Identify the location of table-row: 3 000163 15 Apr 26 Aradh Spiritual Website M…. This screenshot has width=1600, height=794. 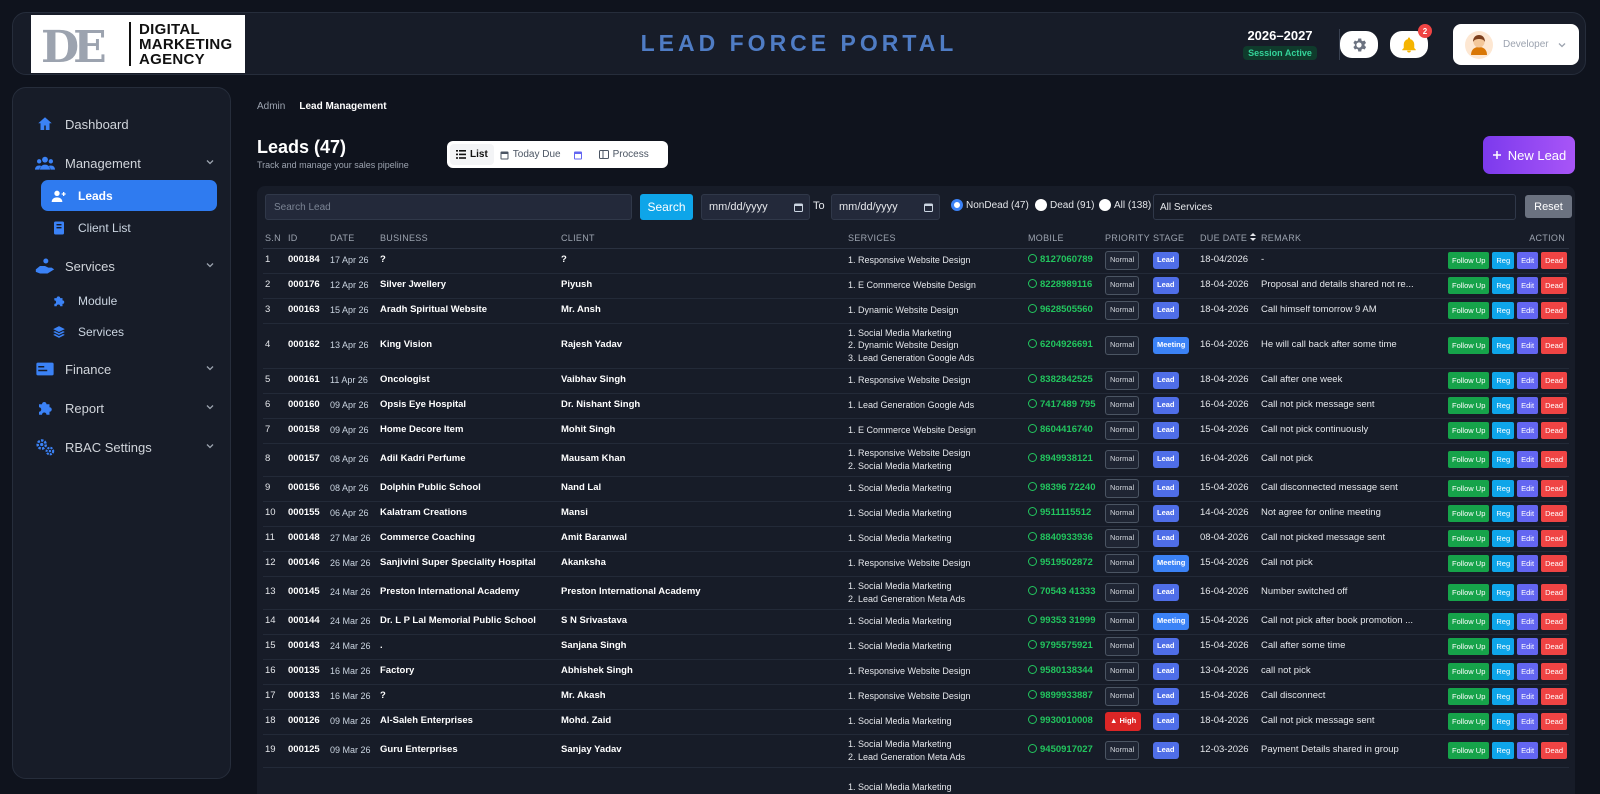
(916, 311).